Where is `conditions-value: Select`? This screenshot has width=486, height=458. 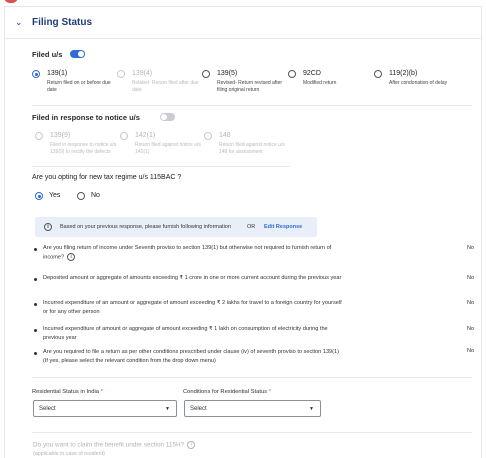 conditions-value: Select is located at coordinates (198, 409).